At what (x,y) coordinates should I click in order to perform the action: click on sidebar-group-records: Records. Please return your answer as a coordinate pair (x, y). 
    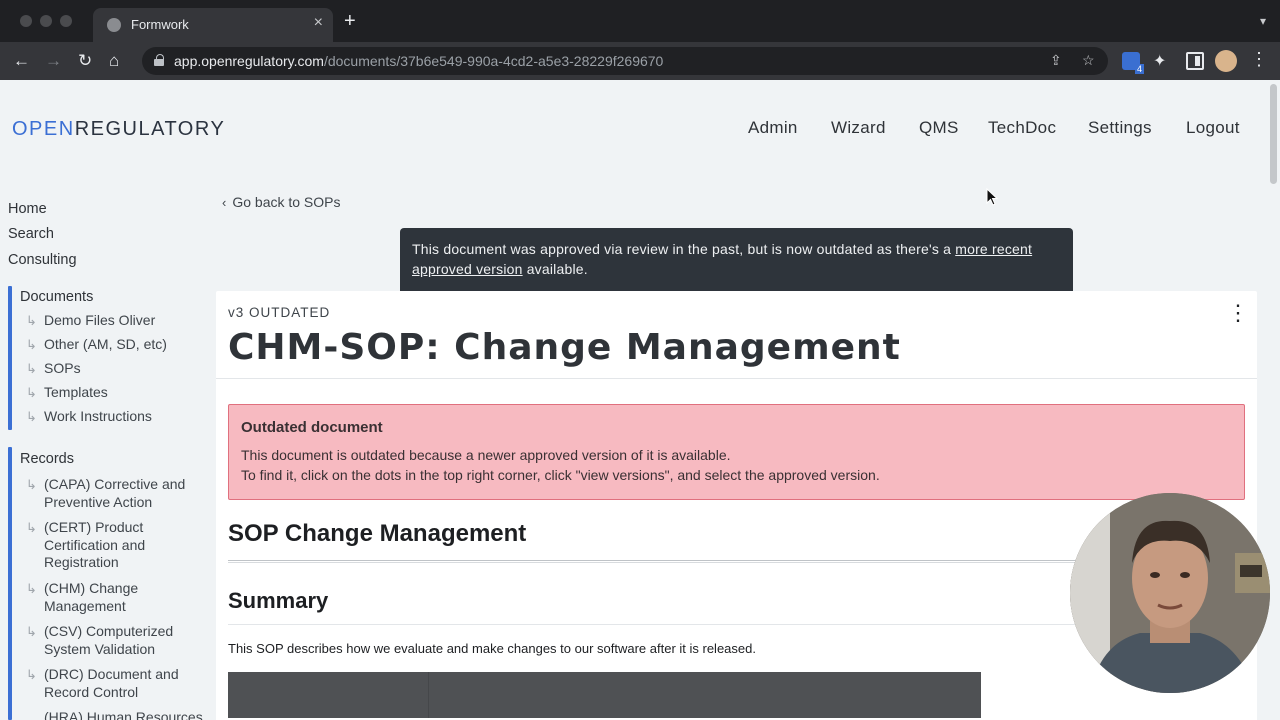
    Looking at the image, I should click on (47, 459).